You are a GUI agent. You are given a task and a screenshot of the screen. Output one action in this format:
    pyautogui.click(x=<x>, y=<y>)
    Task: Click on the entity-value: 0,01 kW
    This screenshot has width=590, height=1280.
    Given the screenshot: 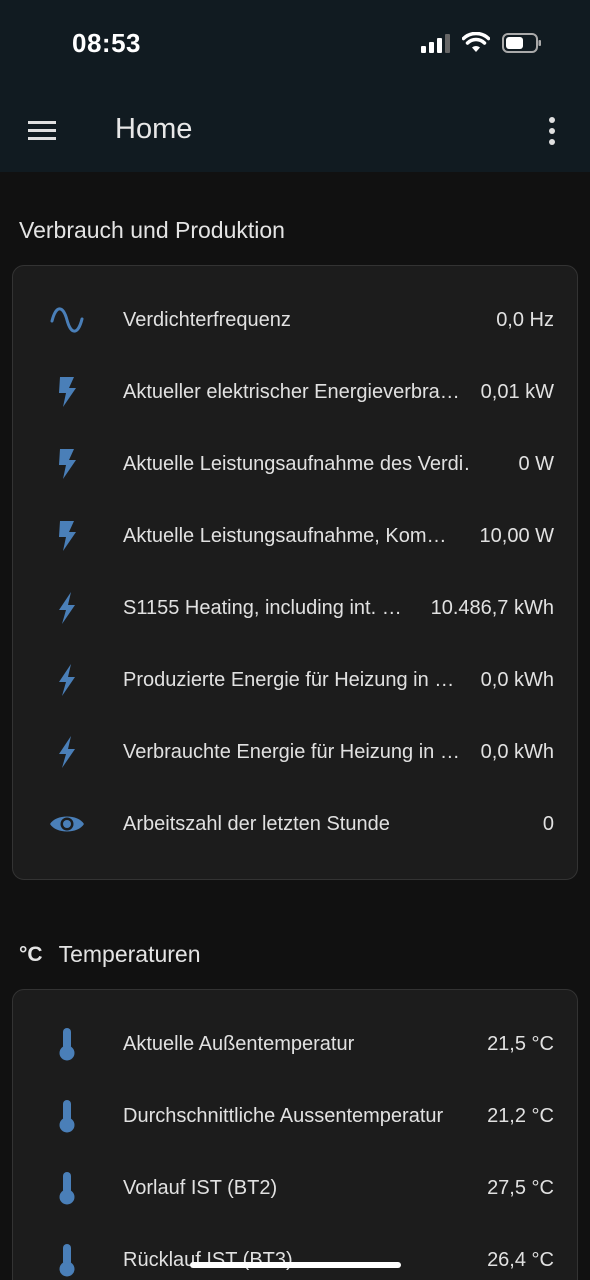 What is the action you would take?
    pyautogui.click(x=517, y=391)
    